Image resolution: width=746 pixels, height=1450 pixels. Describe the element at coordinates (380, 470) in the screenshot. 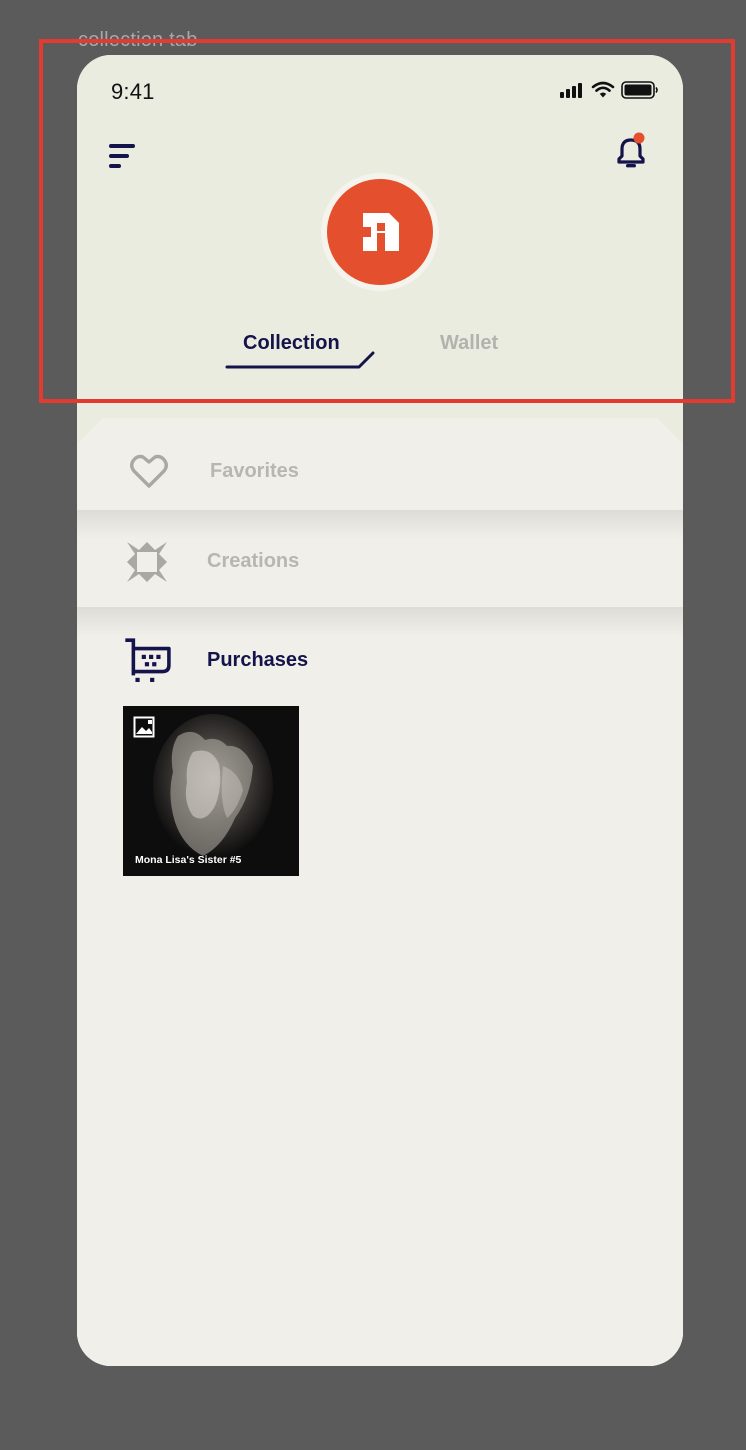

I see `section-favorites: Favorites` at that location.